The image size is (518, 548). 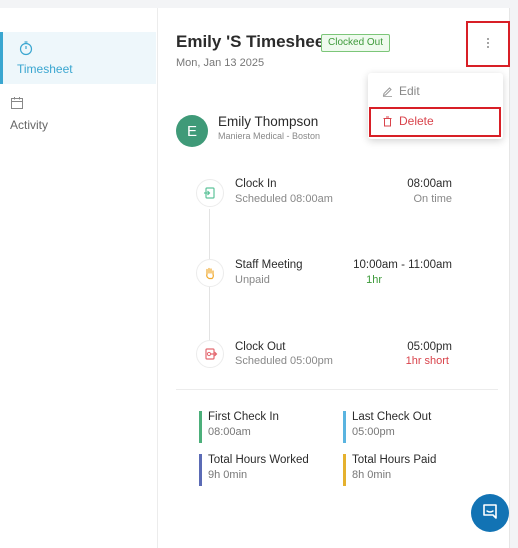 I want to click on pencil-icon, so click(x=387, y=91).